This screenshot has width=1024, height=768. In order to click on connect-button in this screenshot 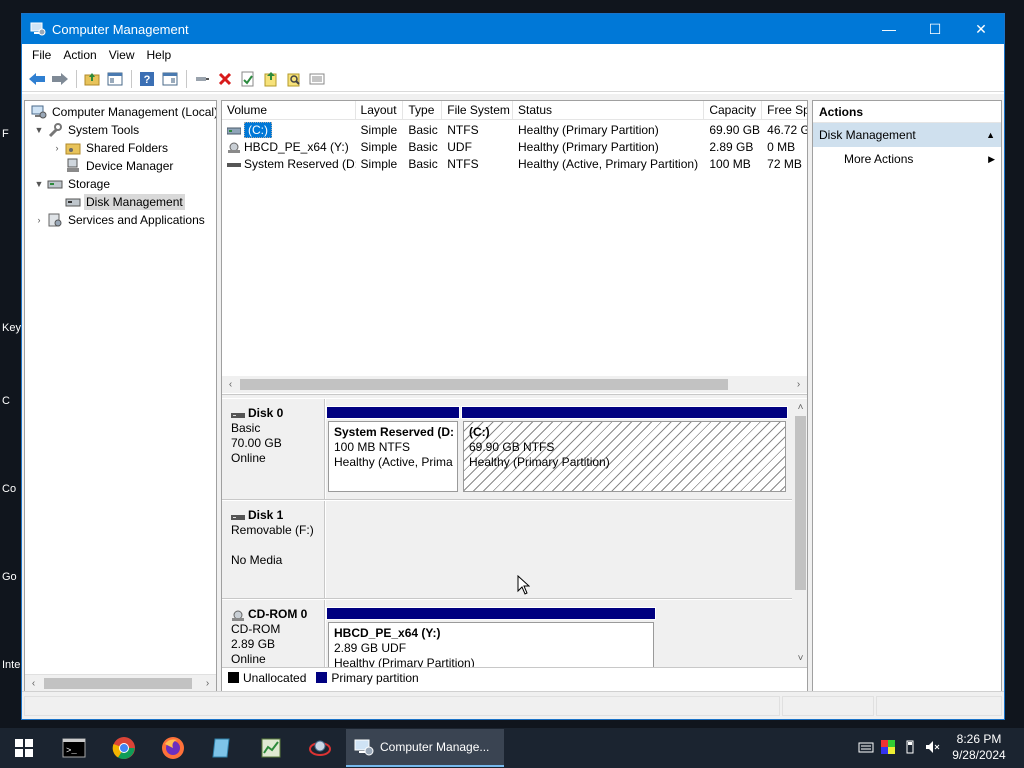, I will do `click(202, 79)`.